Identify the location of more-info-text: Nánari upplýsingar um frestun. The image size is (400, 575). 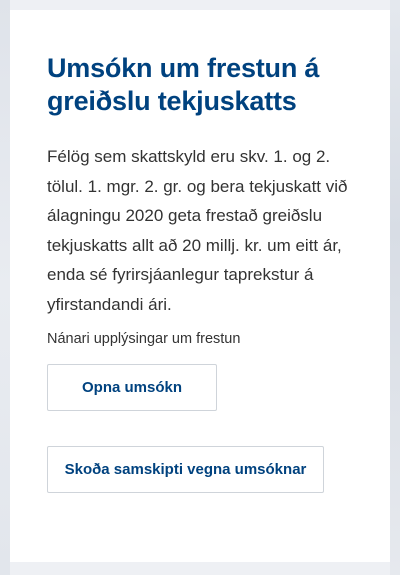
(144, 339).